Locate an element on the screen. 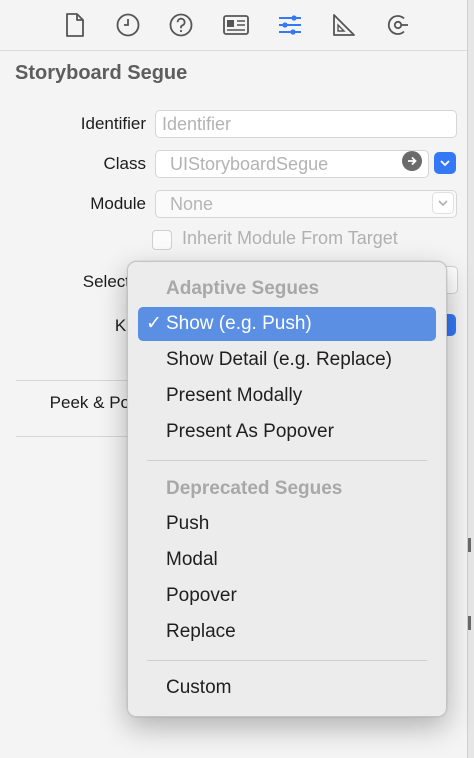 This screenshot has height=758, width=474. menu-header-adaptive: Adaptive Segues is located at coordinates (243, 288).